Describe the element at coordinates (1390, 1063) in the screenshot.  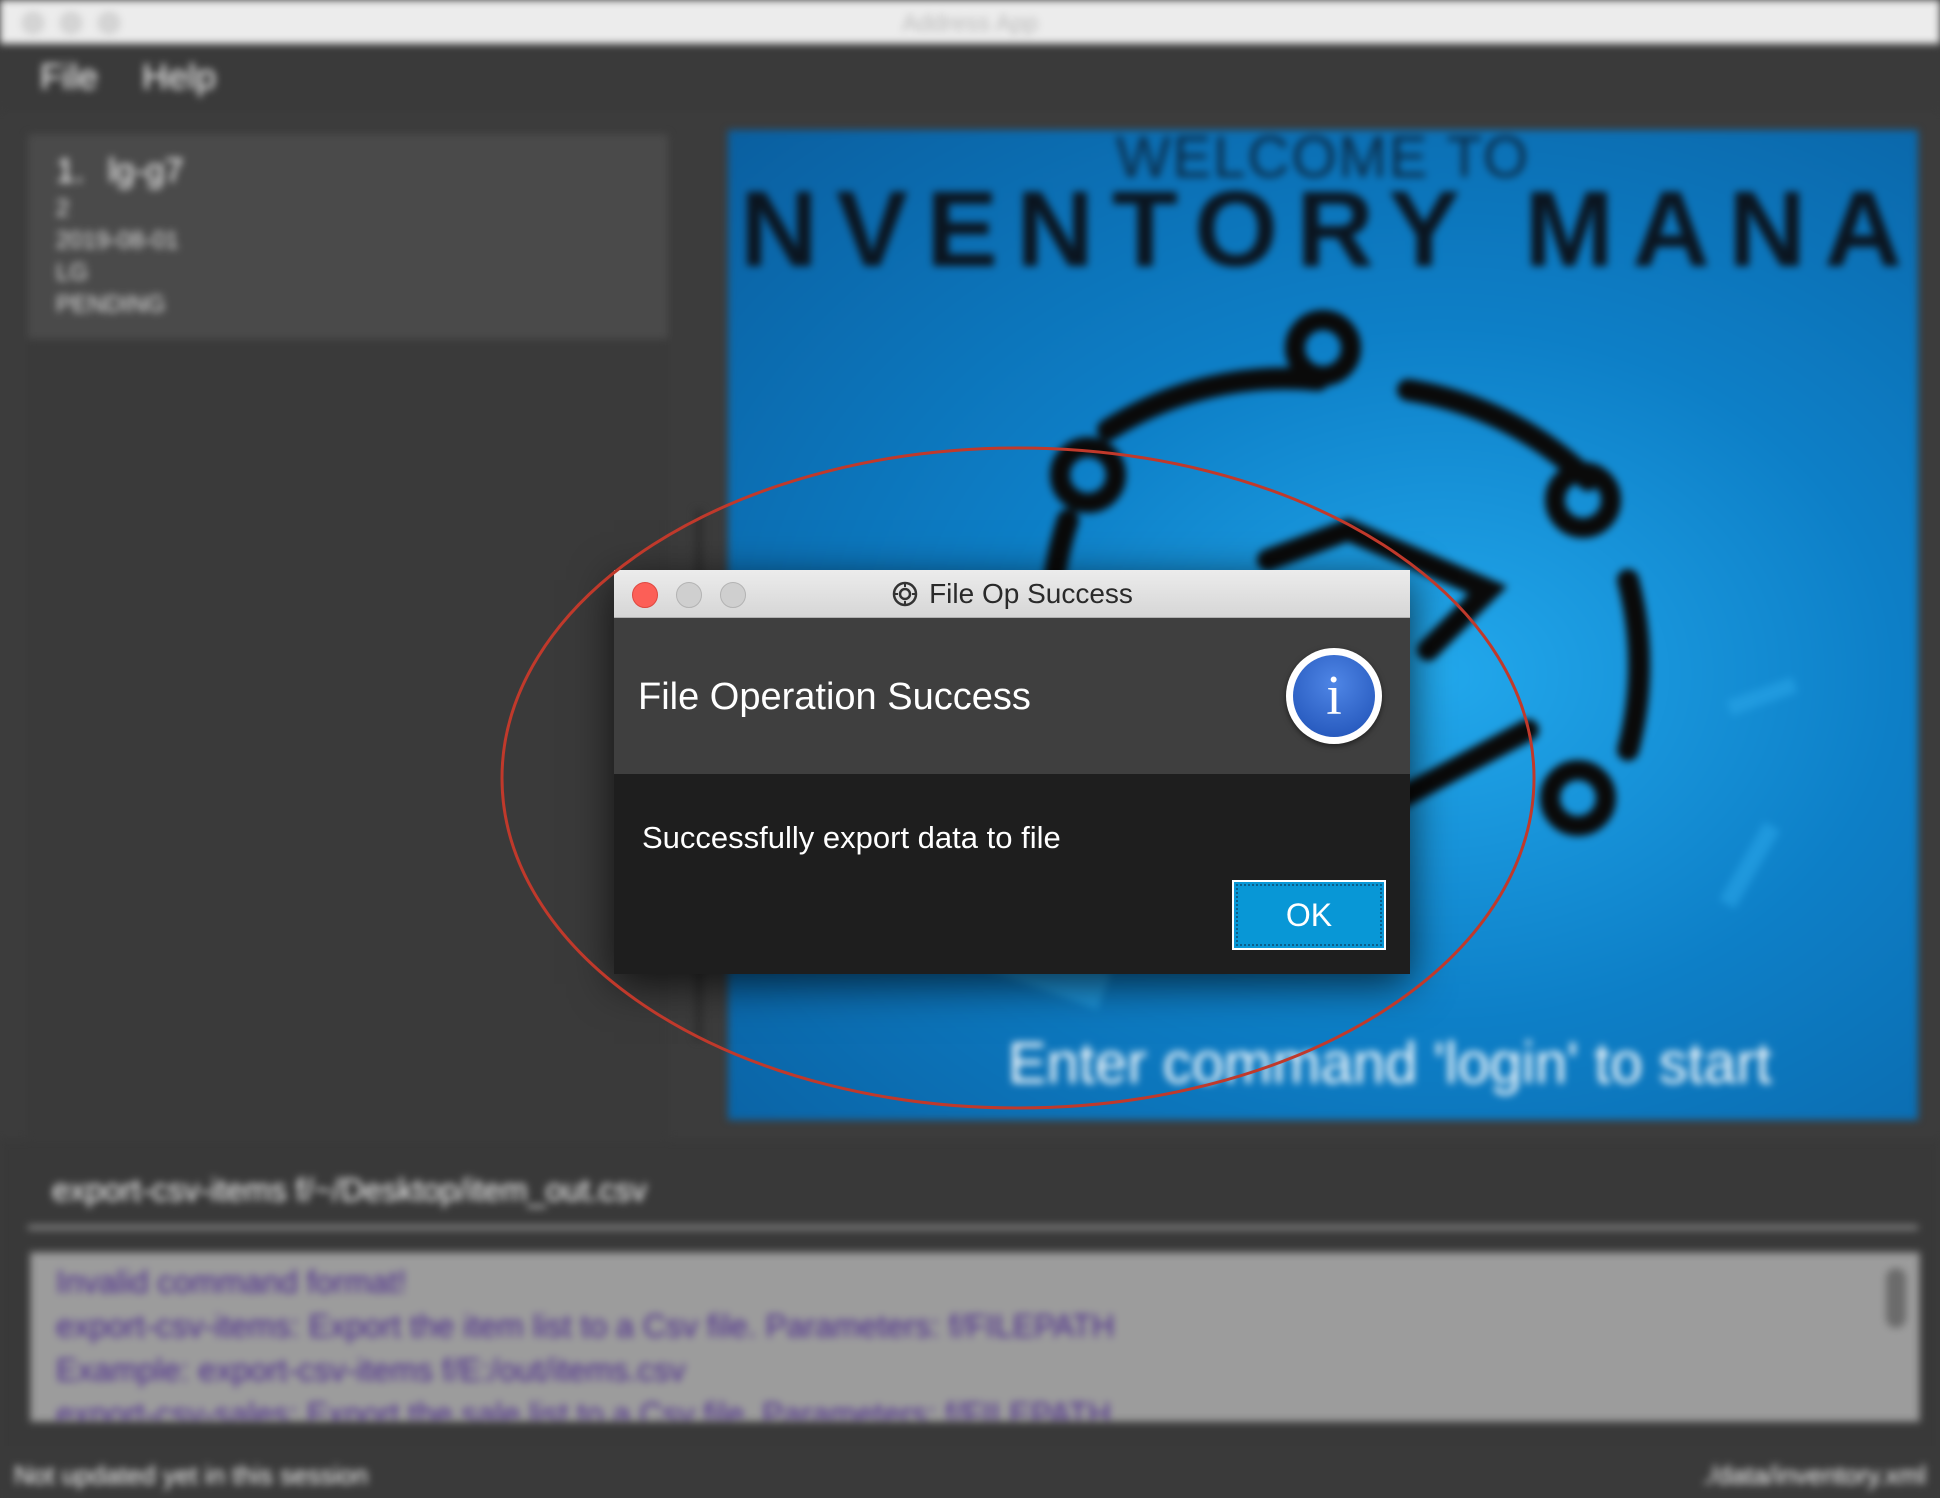
I see `welcome-hint: Enter command 'login' to start` at that location.